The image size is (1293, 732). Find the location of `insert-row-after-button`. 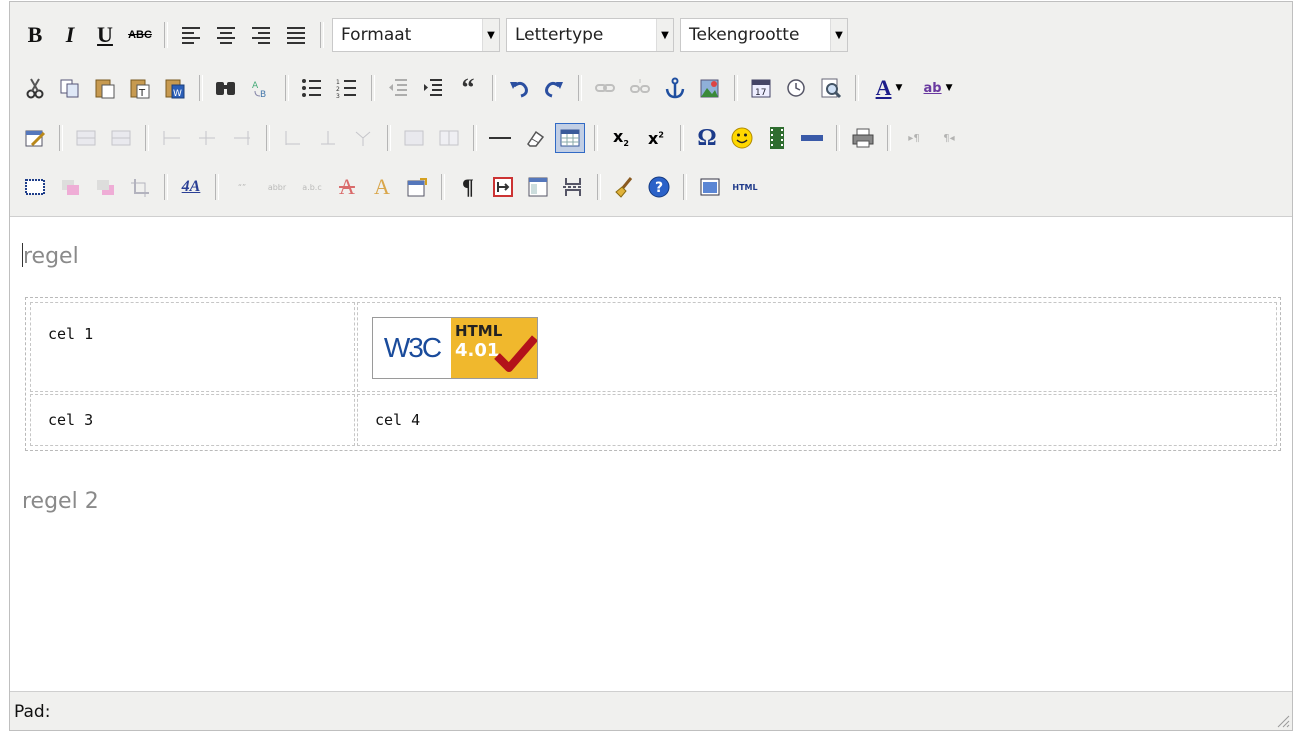

insert-row-after-button is located at coordinates (121, 138).